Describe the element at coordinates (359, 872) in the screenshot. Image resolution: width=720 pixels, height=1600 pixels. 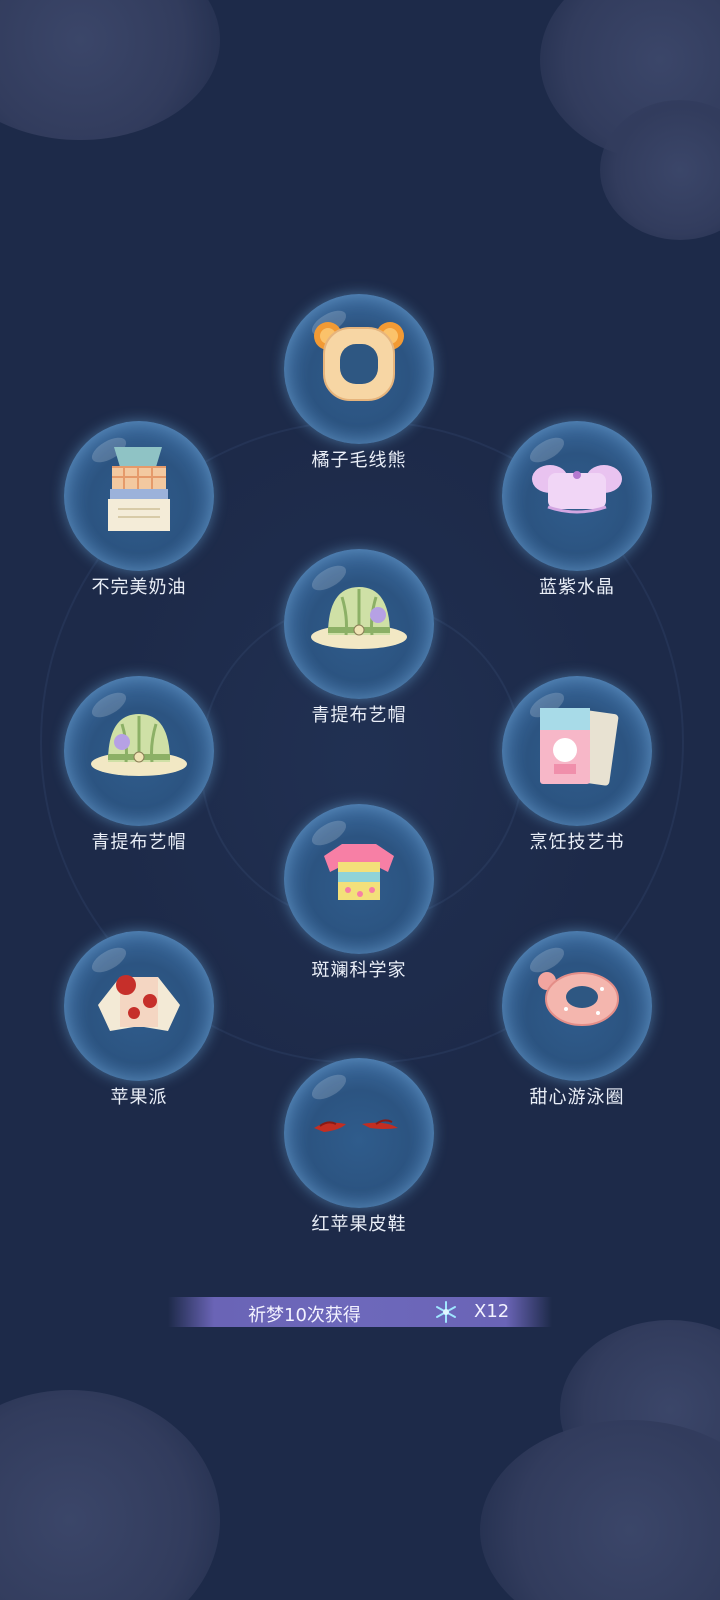
I see `colorful-shirt-icon` at that location.